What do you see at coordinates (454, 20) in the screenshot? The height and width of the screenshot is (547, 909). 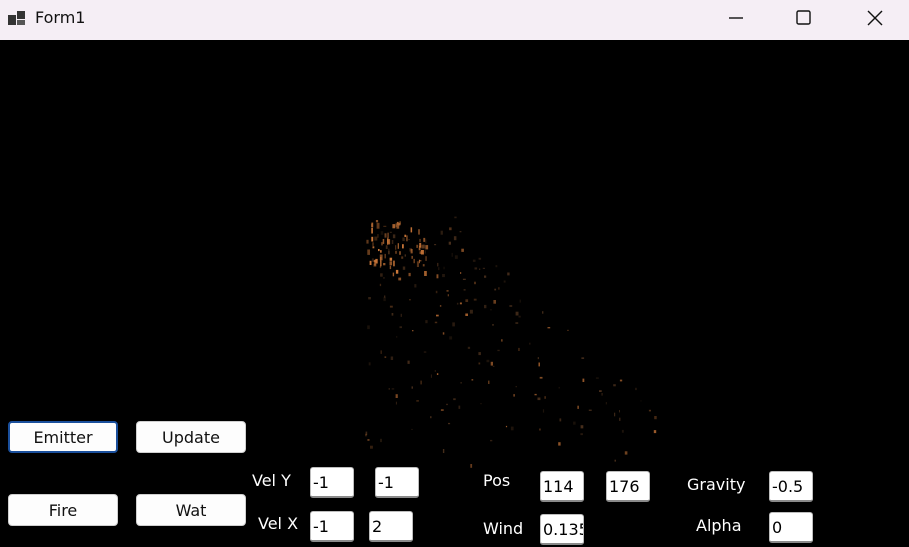 I see `title-bar: Form1` at bounding box center [454, 20].